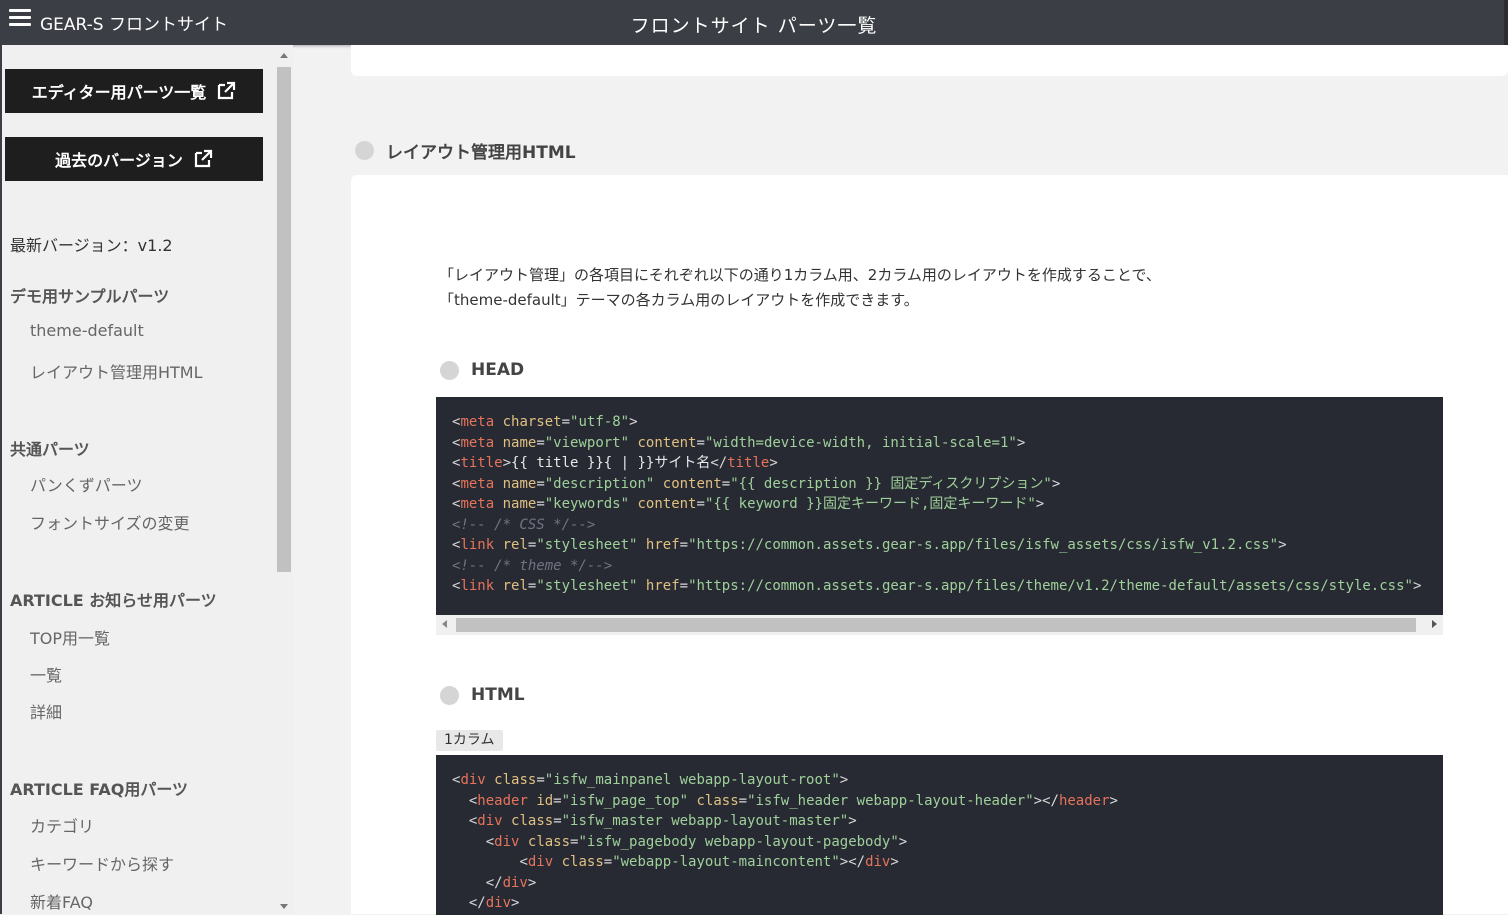 The image size is (1508, 915). What do you see at coordinates (498, 370) in the screenshot?
I see `head-title: HEAD` at bounding box center [498, 370].